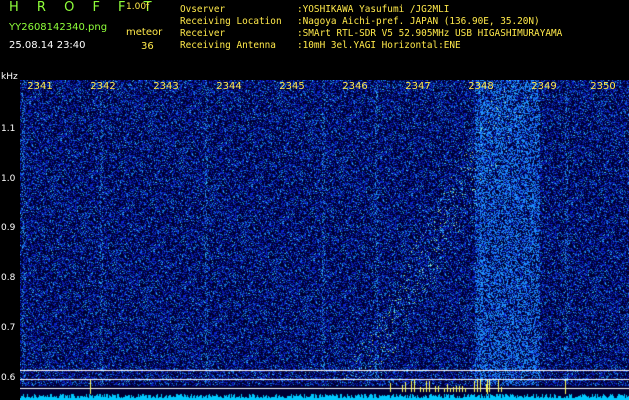 This screenshot has height=400, width=629. What do you see at coordinates (138, 7) in the screenshot?
I see `app-version: 1.00f` at bounding box center [138, 7].